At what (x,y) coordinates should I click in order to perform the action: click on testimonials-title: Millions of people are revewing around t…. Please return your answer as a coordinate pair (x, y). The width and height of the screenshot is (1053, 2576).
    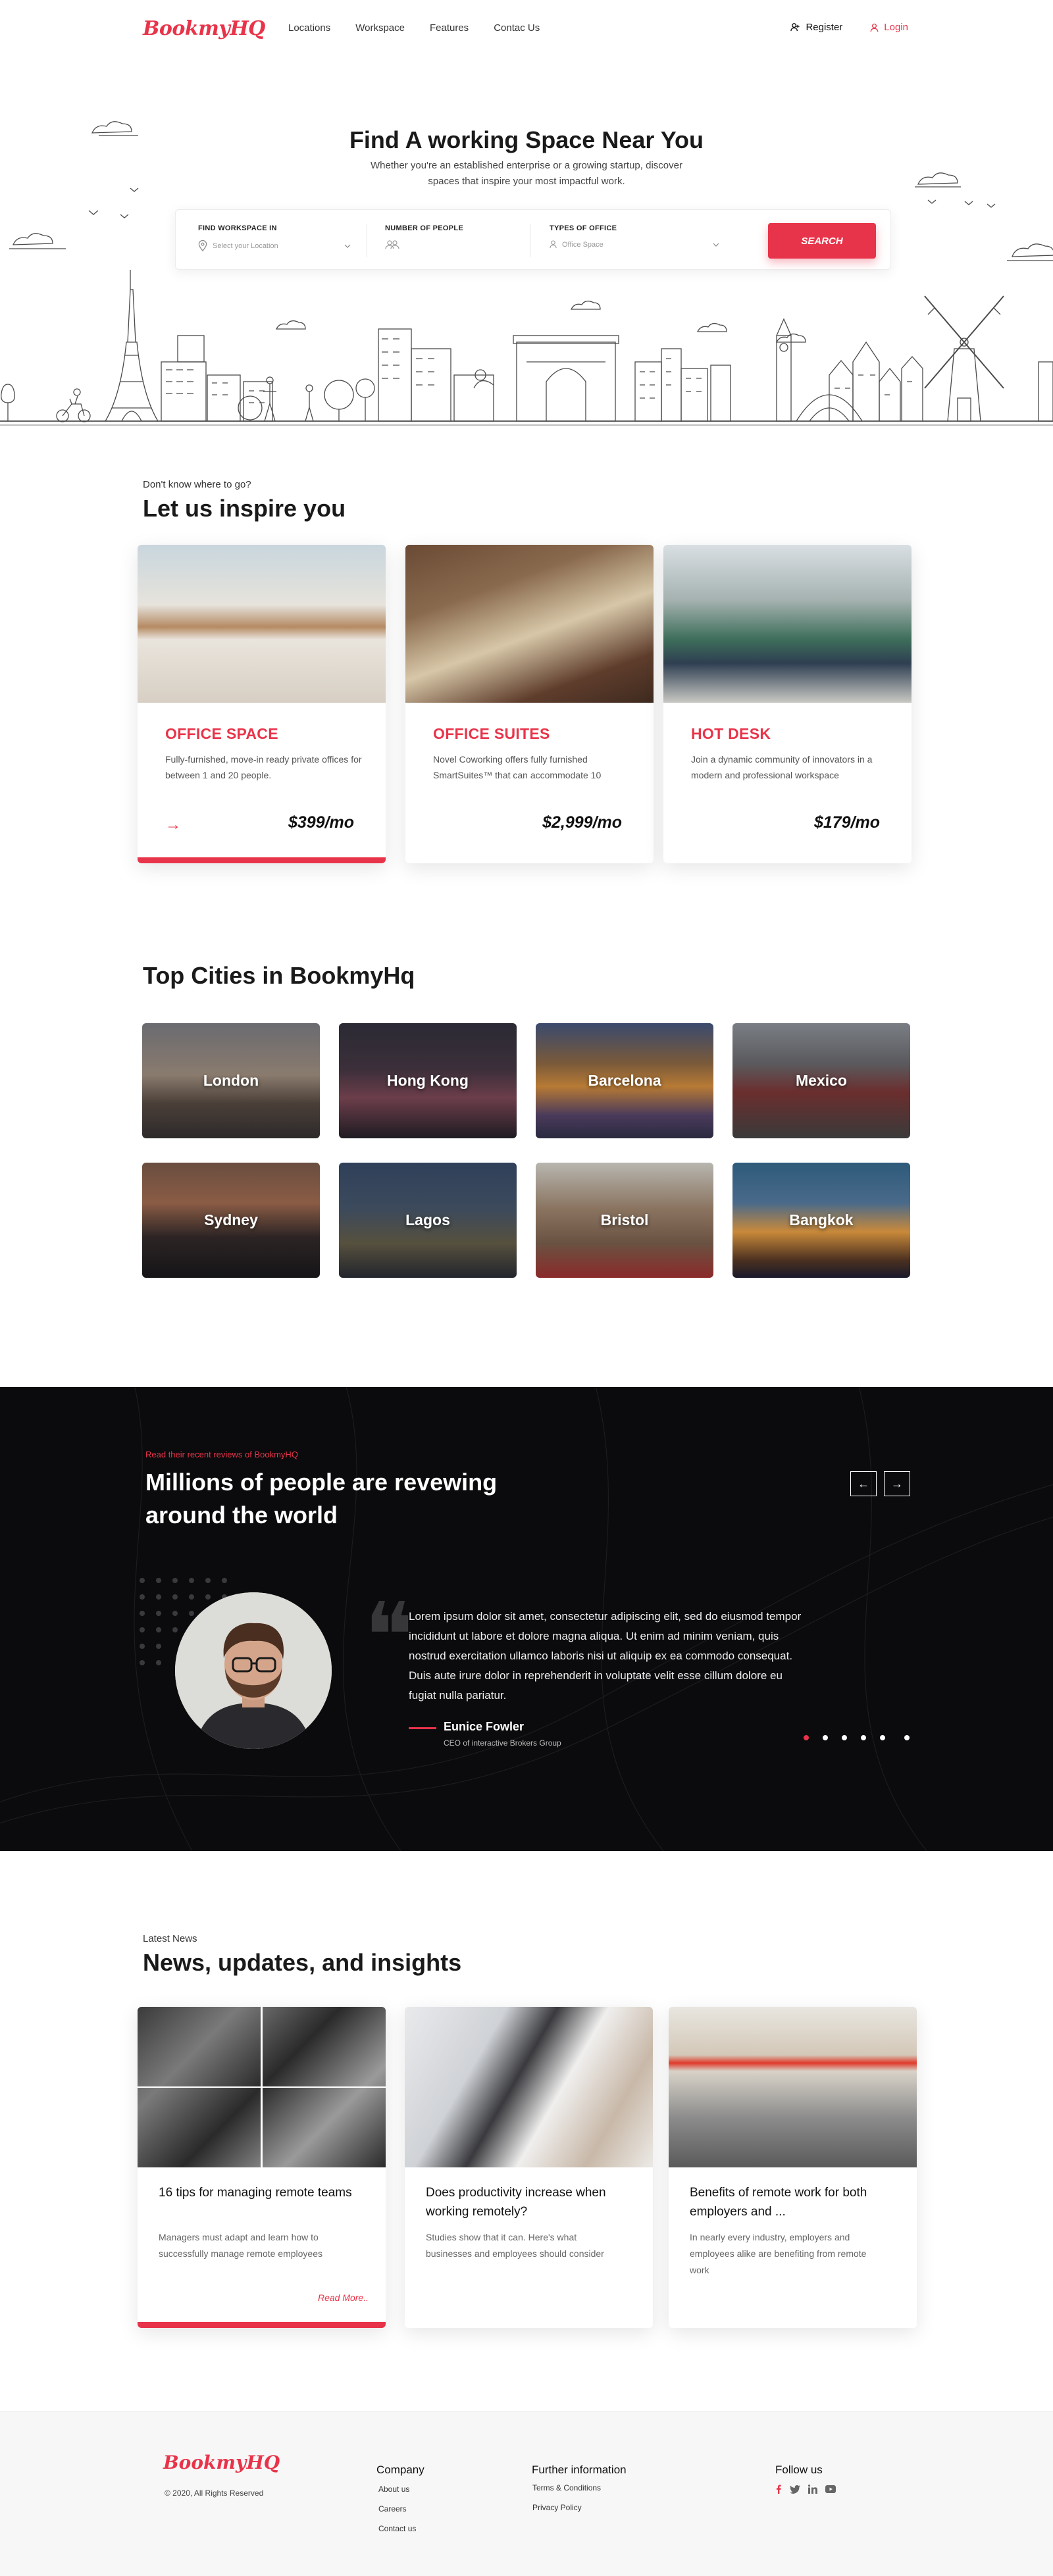
    Looking at the image, I should click on (321, 1498).